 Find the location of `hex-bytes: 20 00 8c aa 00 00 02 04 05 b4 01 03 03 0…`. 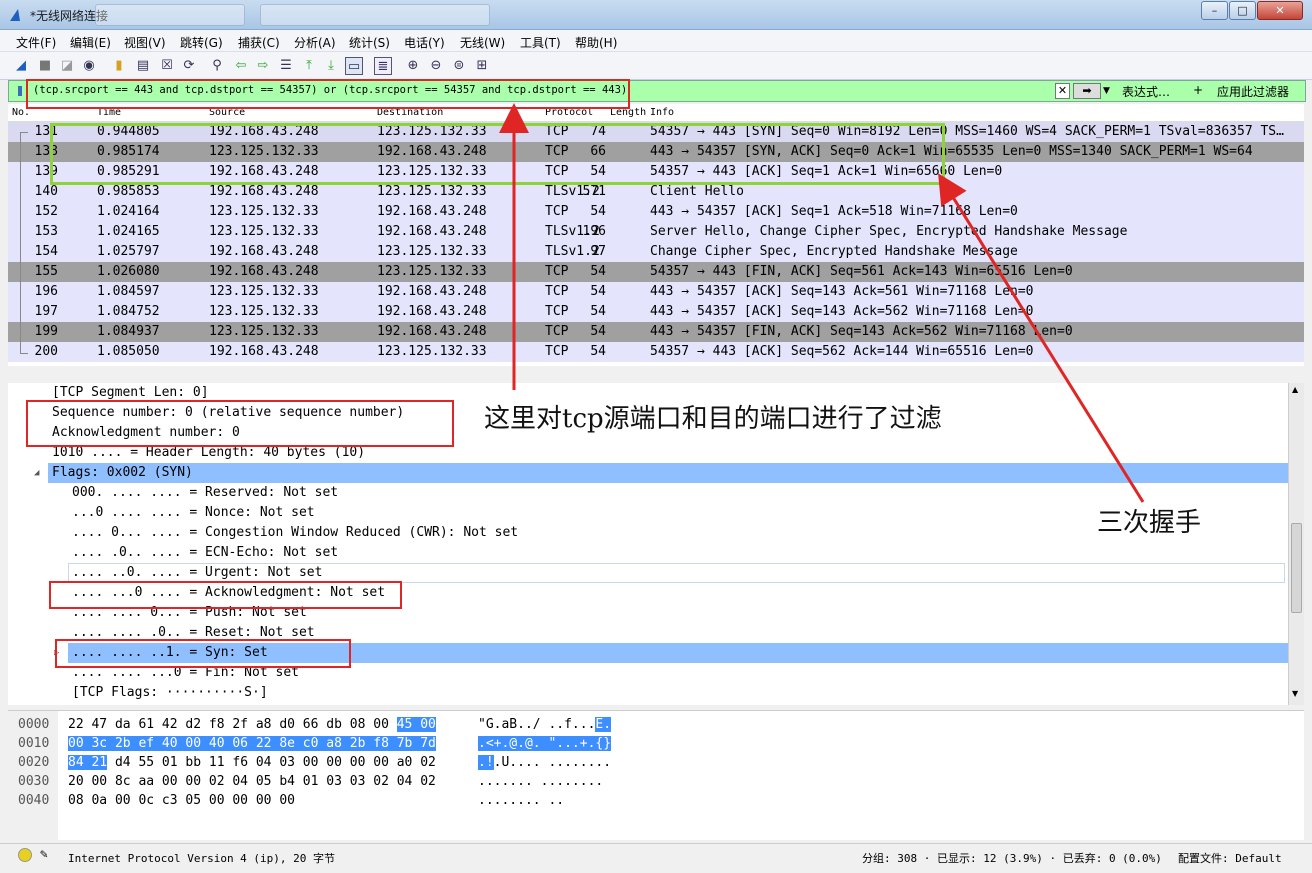

hex-bytes: 20 00 8c aa 00 00 02 04 05 b4 01 03 03 0… is located at coordinates (252, 781).